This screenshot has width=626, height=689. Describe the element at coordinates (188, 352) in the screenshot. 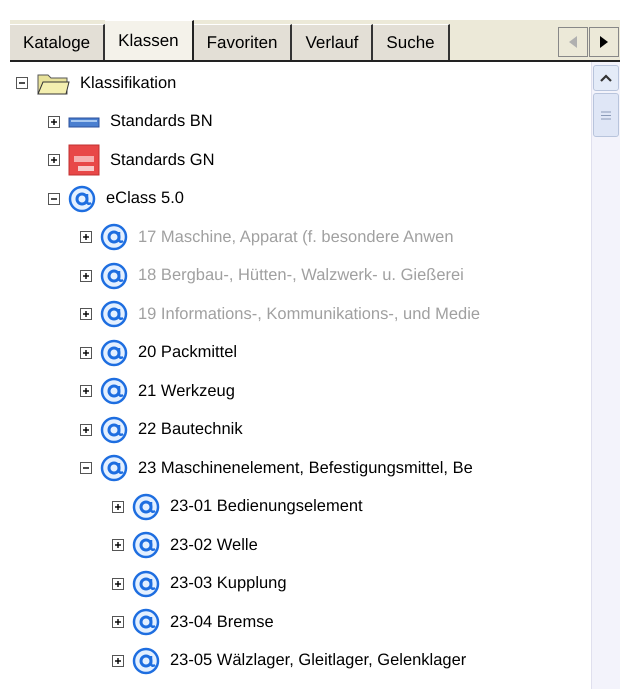

I see `tree-item: 20 Packmittel` at that location.